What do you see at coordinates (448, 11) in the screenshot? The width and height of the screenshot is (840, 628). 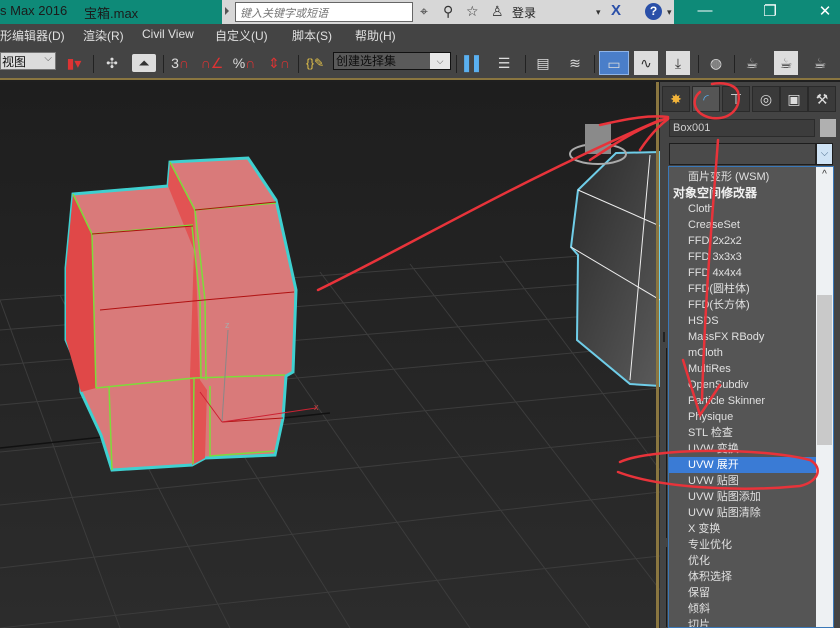 I see `satellite-icon: ⚲` at bounding box center [448, 11].